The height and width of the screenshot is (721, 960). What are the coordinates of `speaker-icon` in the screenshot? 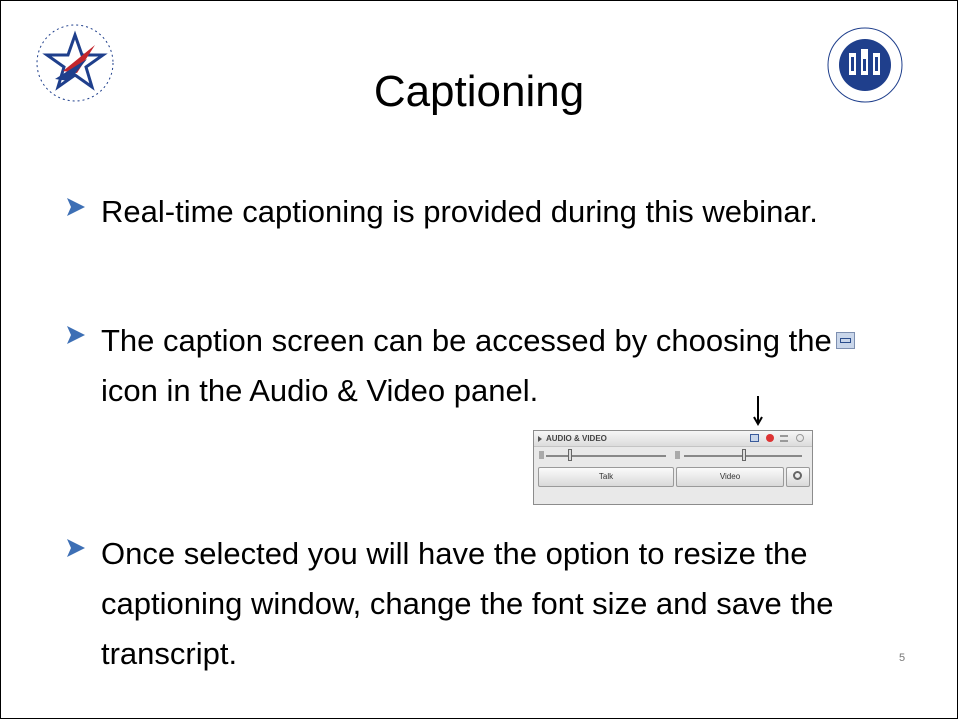 It's located at (677, 455).